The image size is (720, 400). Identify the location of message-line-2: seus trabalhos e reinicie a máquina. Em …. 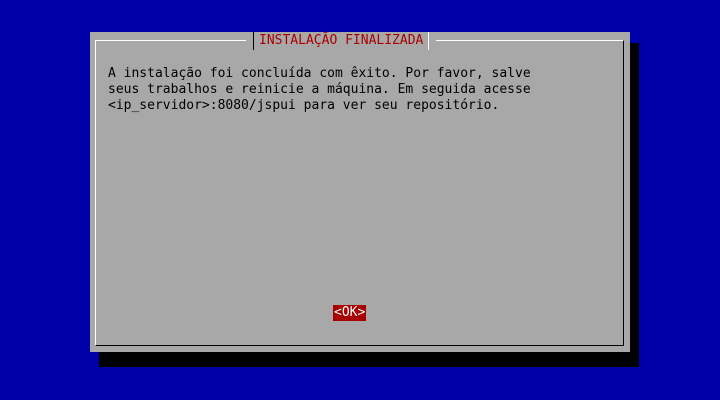
(319, 89).